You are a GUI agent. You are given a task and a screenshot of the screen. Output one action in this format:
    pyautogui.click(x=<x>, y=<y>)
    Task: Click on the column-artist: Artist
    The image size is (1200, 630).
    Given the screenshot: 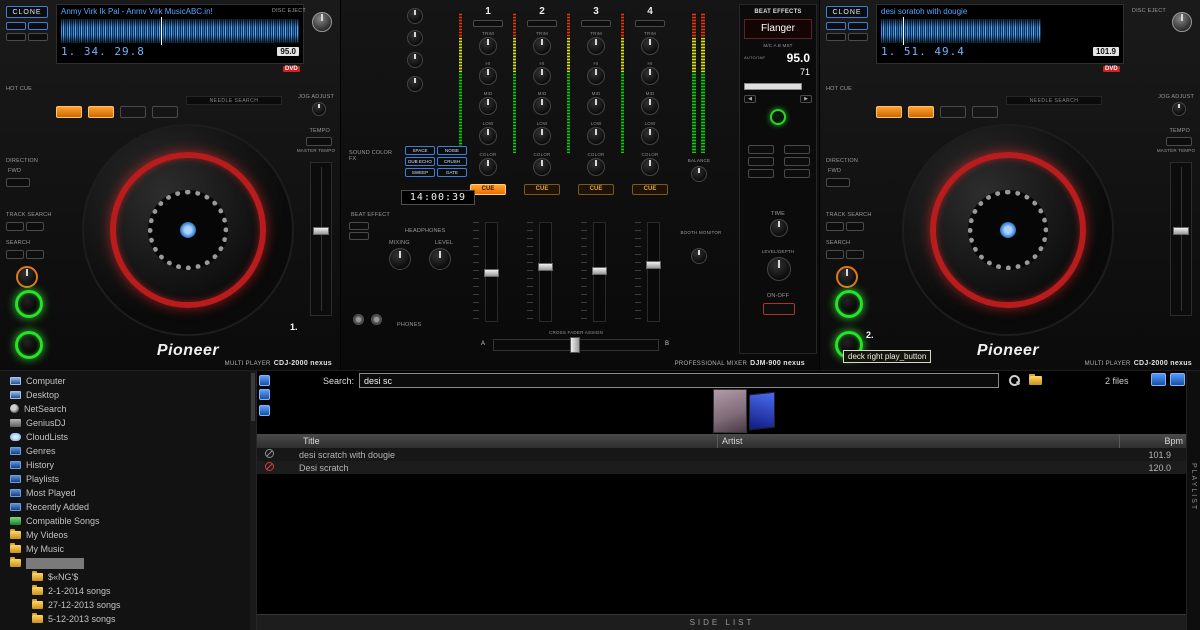 What is the action you would take?
    pyautogui.click(x=918, y=441)
    